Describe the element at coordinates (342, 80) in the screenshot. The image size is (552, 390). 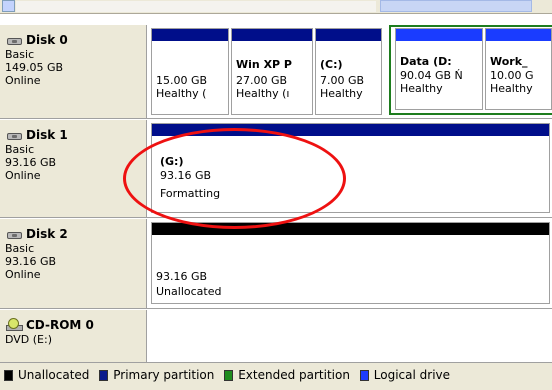
I see `partition-size: 7.00 GB` at that location.